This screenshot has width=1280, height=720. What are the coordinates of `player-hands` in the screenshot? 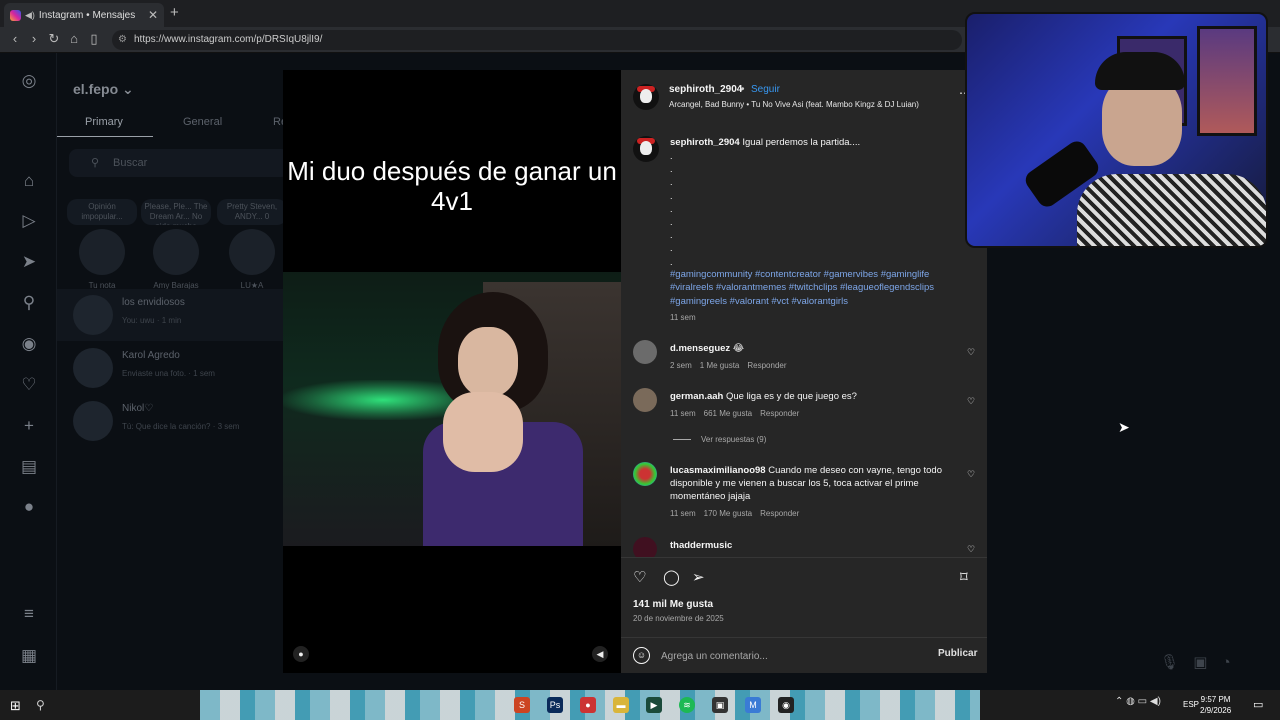 It's located at (483, 432).